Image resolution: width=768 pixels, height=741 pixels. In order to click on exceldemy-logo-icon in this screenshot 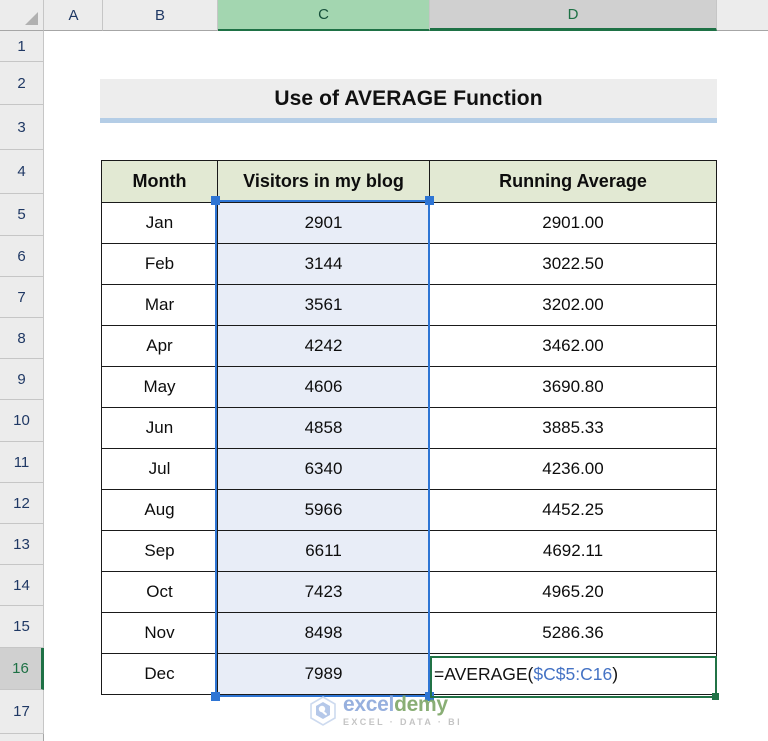, I will do `click(323, 710)`.